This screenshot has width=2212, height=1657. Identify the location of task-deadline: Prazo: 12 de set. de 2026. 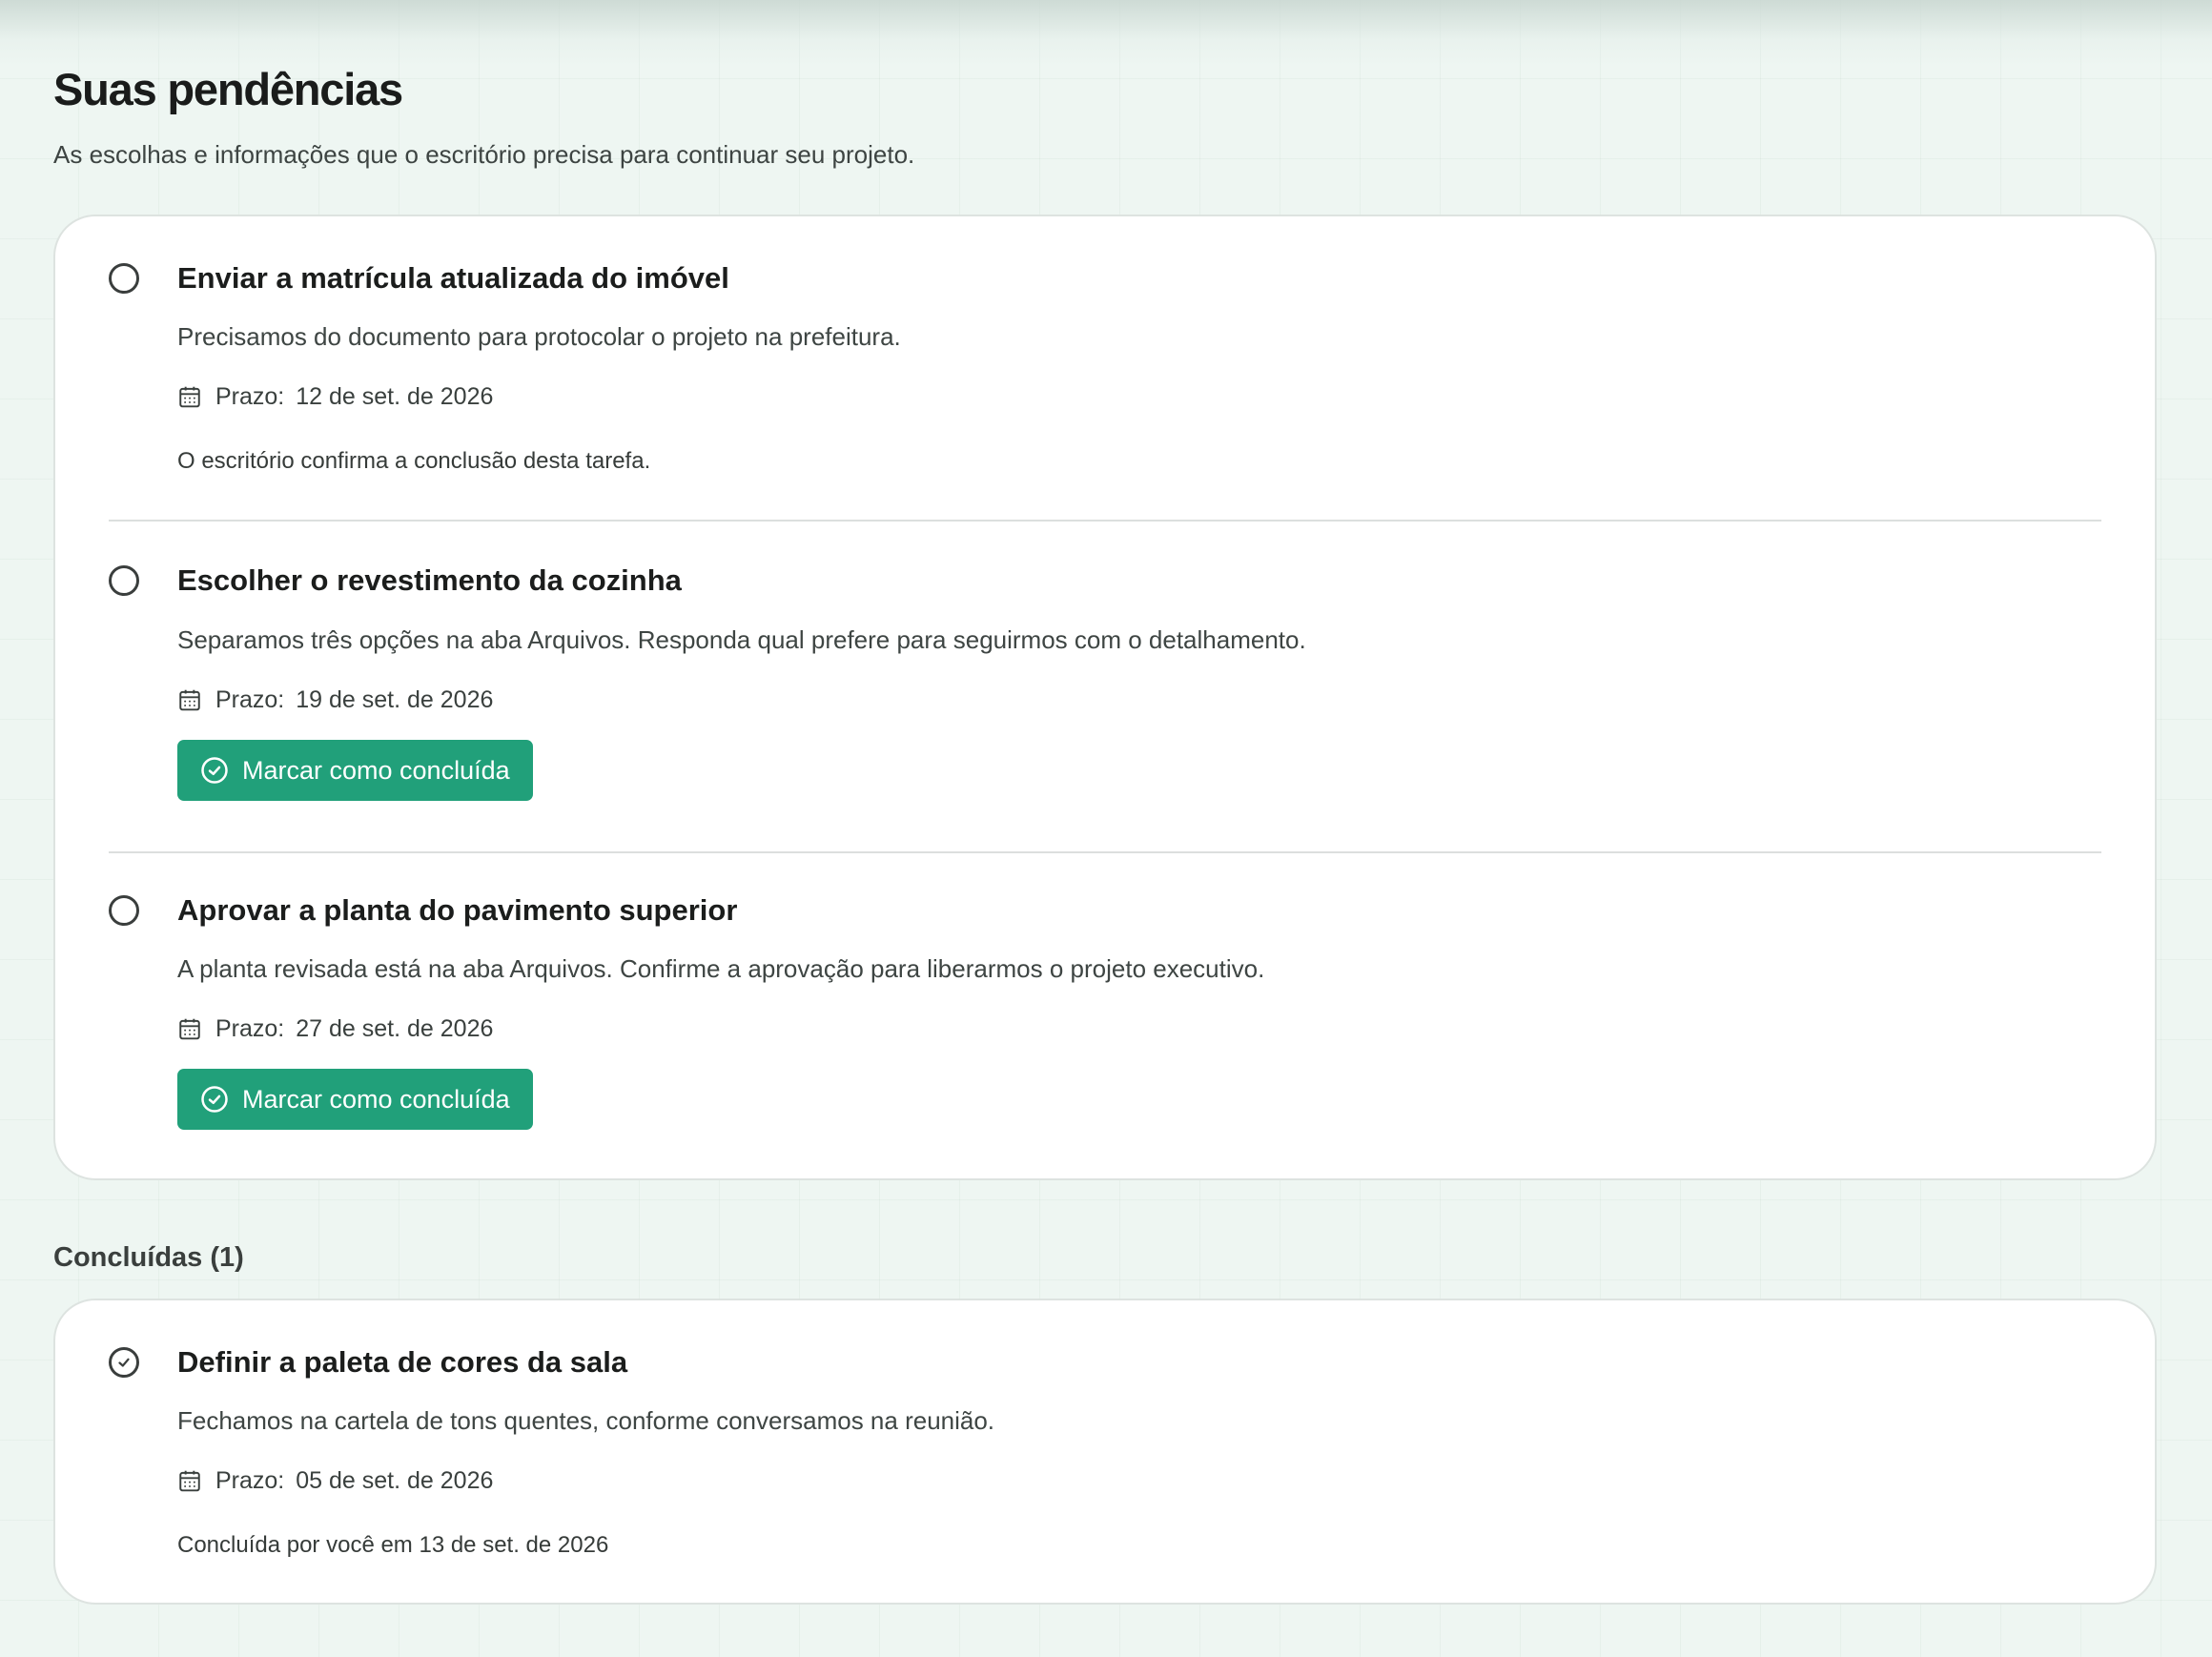
(335, 396).